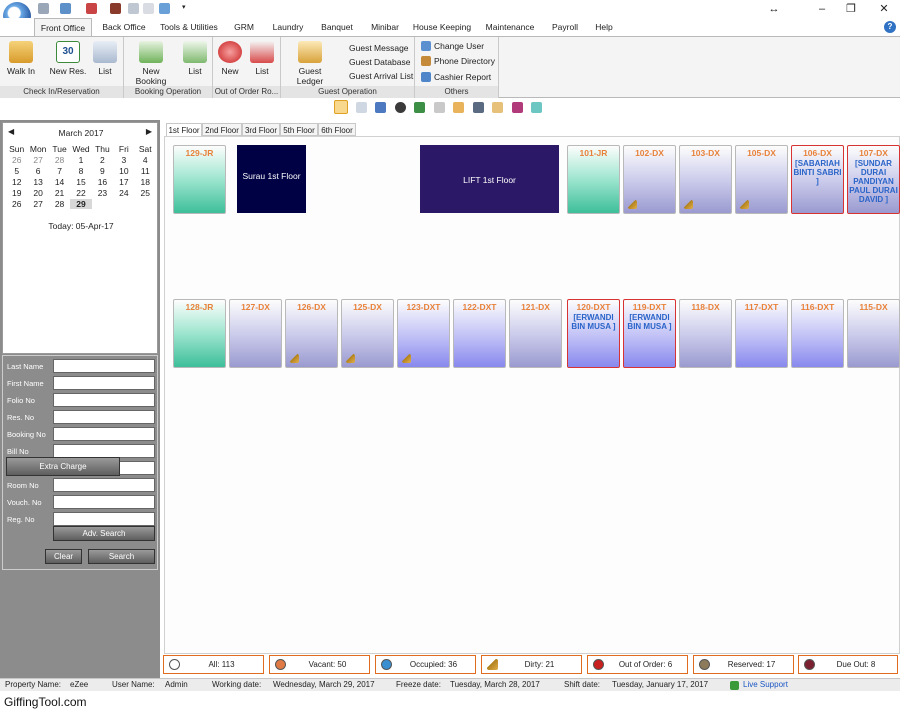  I want to click on report-icon, so click(148, 8).